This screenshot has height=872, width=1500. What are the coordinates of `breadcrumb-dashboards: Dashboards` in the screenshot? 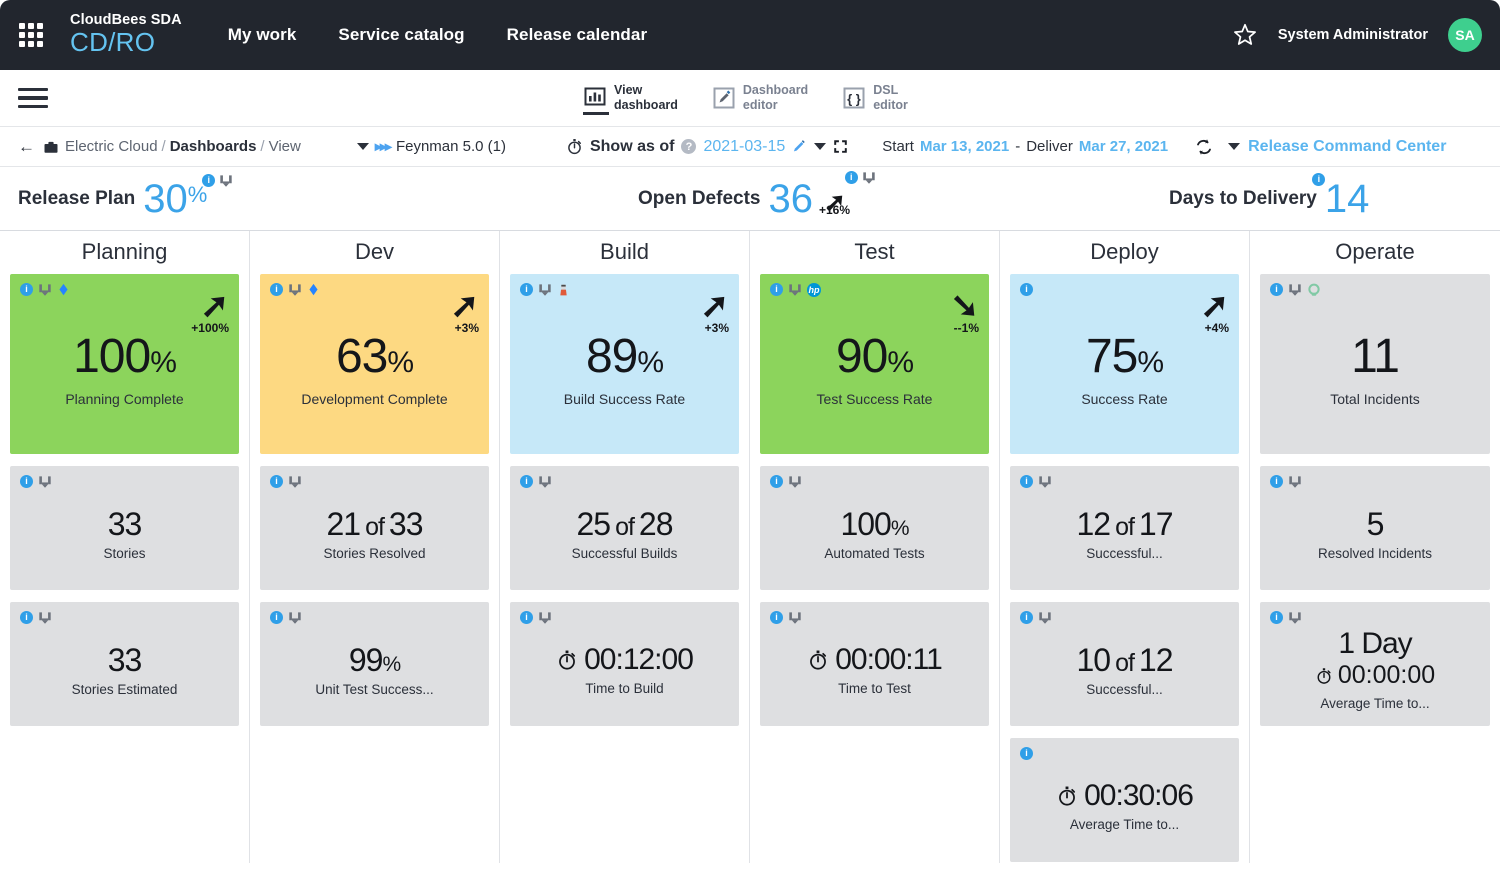 It's located at (213, 146).